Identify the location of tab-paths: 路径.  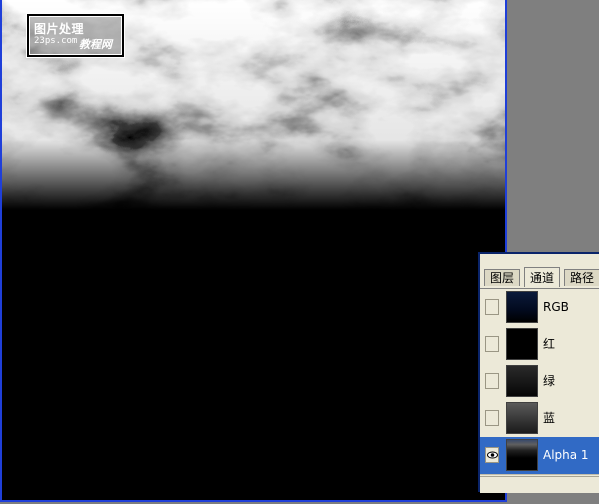
(581, 277).